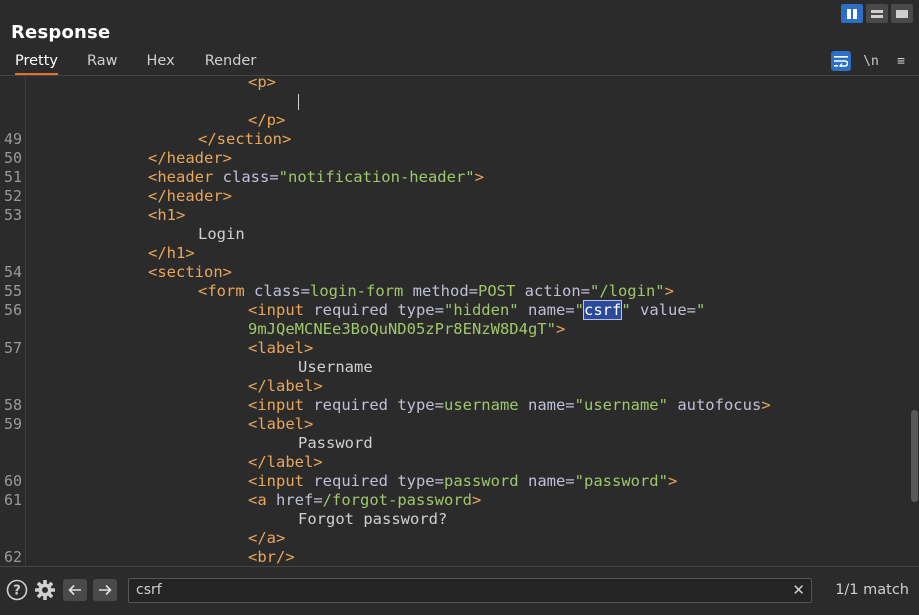  What do you see at coordinates (914, 456) in the screenshot?
I see `scrollbar-thumb` at bounding box center [914, 456].